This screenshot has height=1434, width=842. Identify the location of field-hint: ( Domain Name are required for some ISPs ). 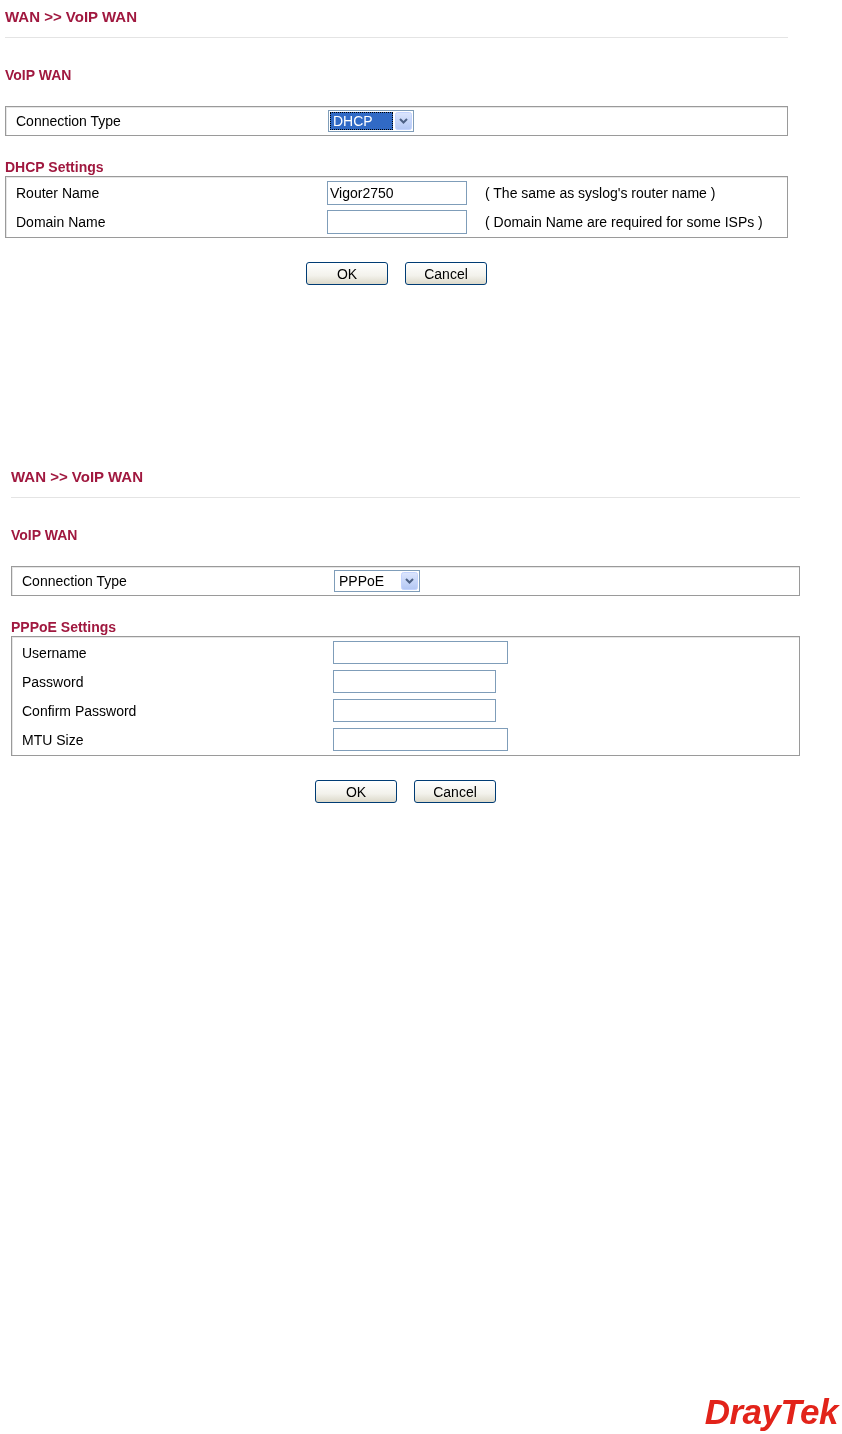
(624, 221).